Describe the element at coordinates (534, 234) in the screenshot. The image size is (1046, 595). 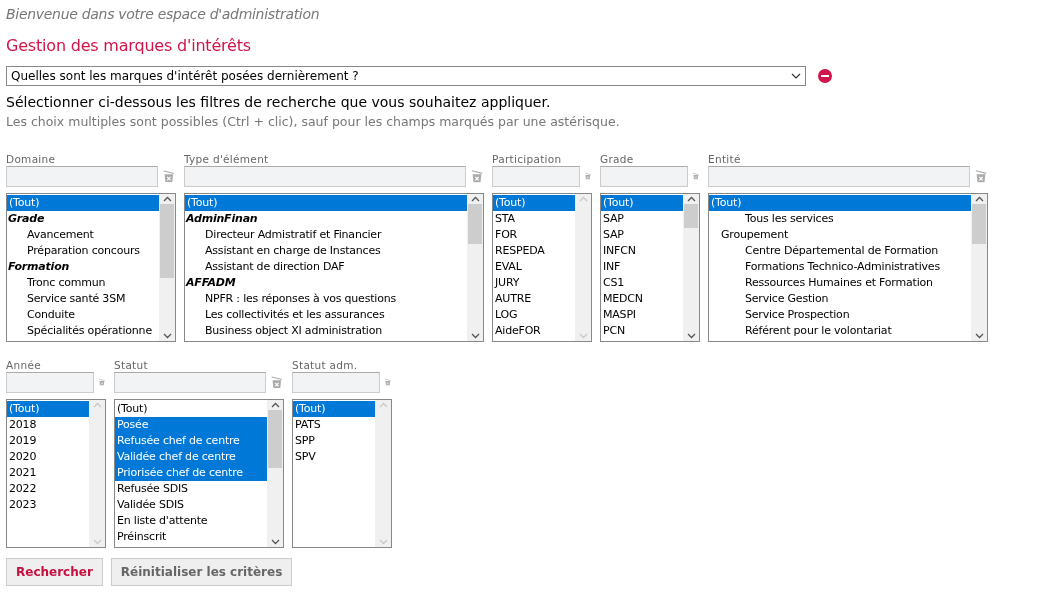
I see `list-option: FOR` at that location.